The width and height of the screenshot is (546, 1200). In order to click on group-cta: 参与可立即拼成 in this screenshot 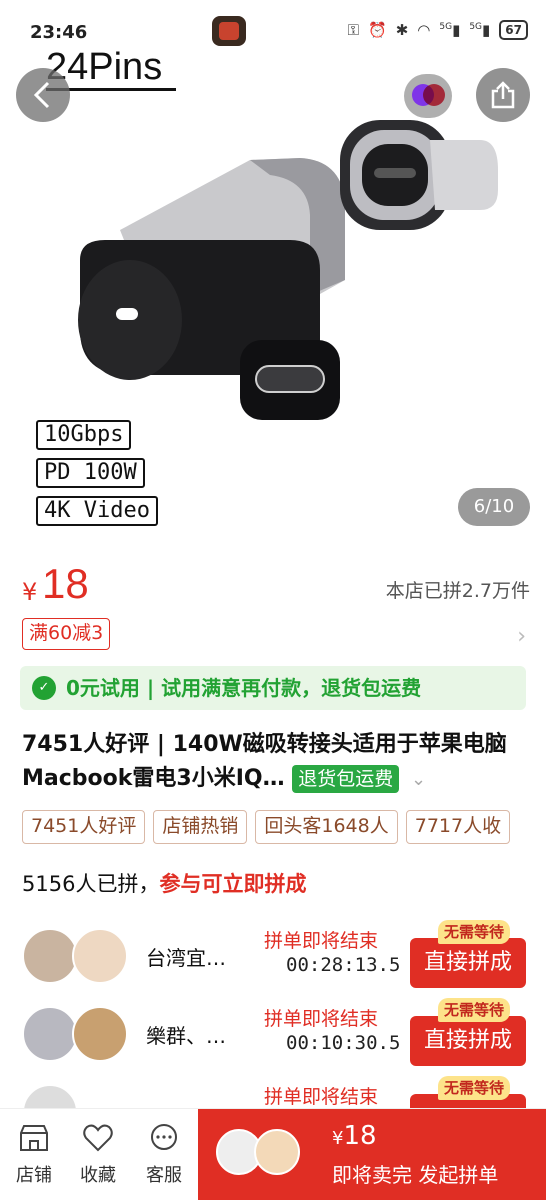, I will do `click(233, 884)`.